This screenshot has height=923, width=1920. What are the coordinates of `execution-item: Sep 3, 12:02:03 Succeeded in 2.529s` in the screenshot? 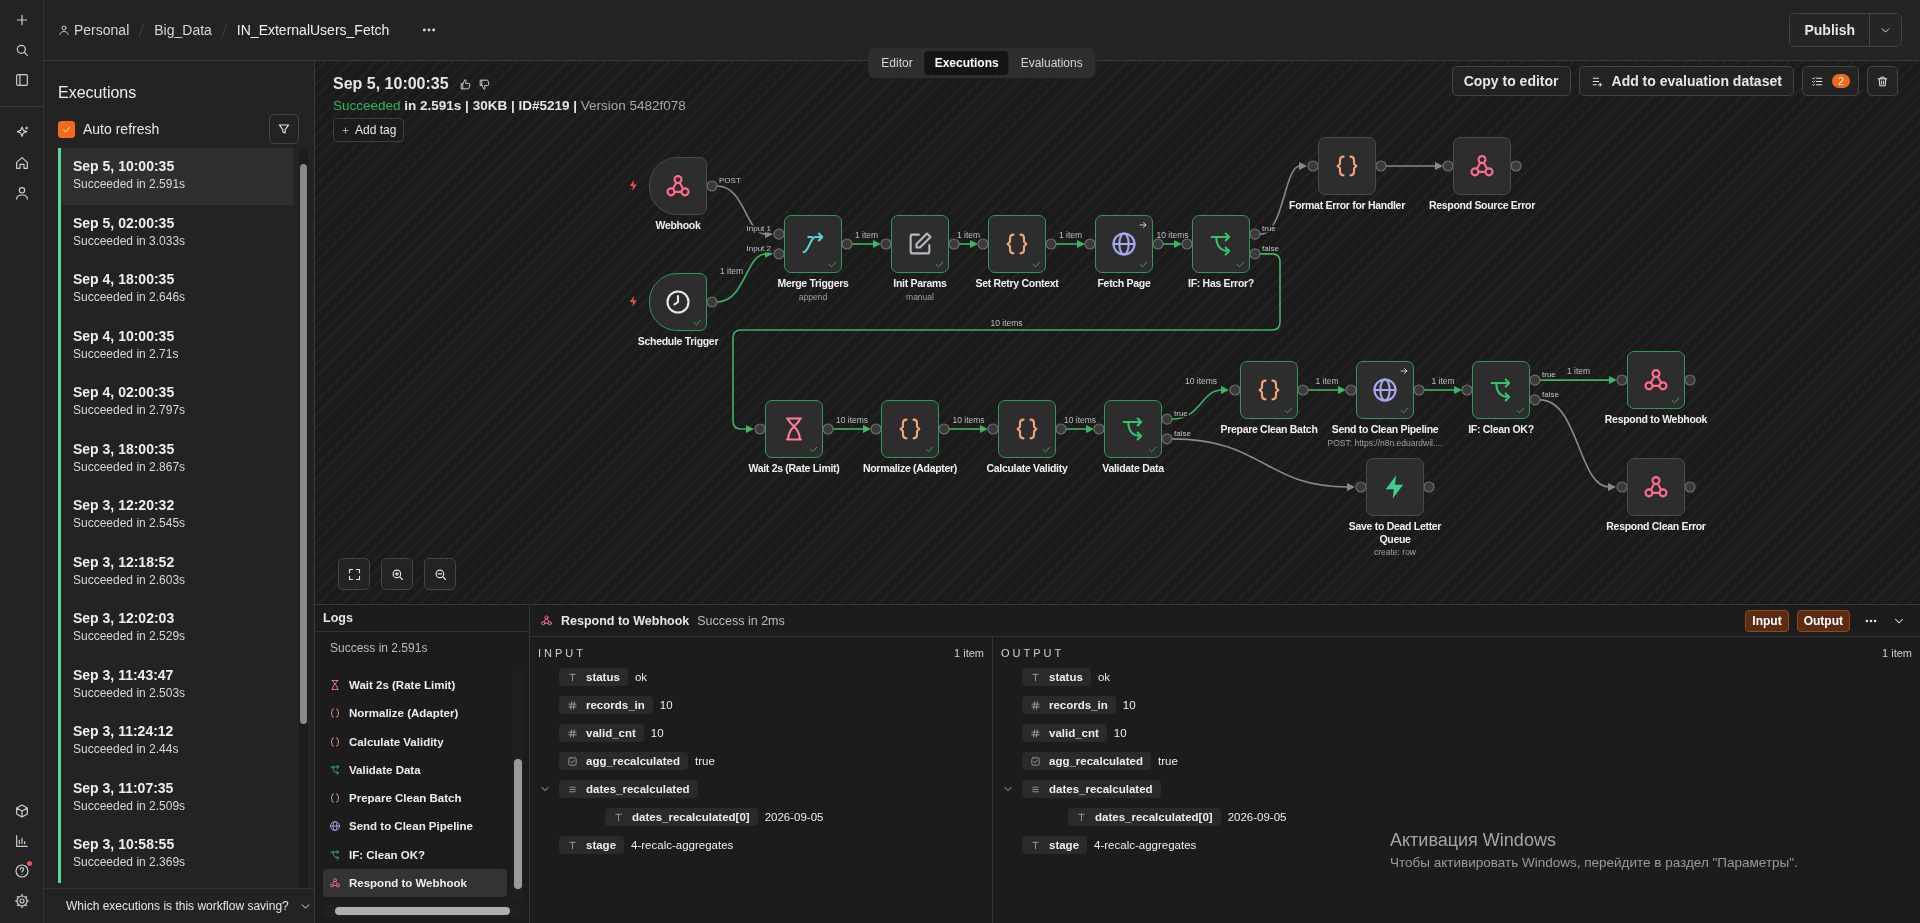 It's located at (175, 628).